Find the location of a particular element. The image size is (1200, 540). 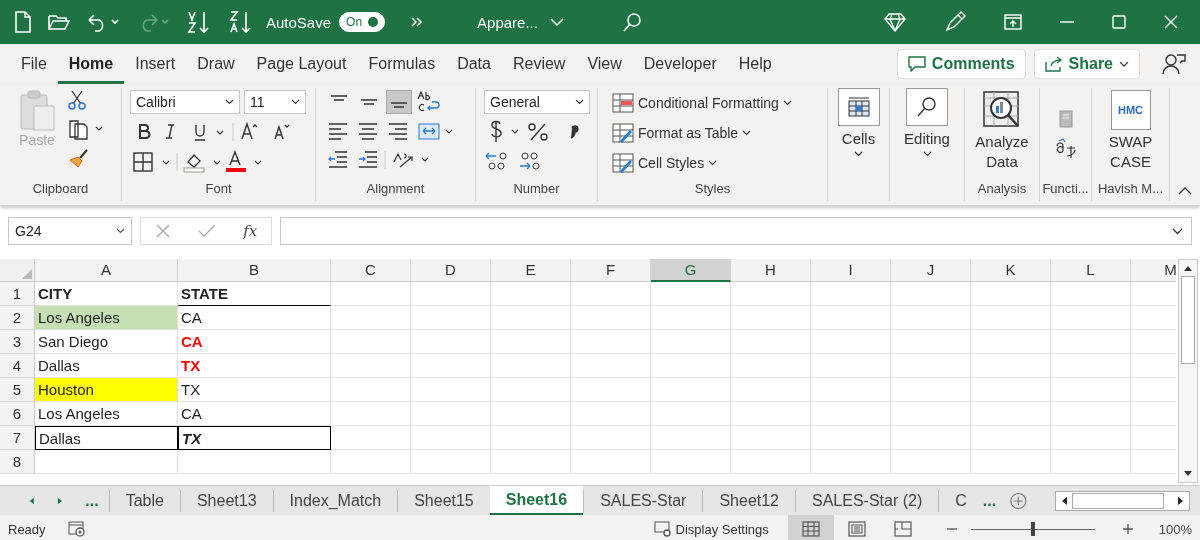

ribbon-tab: Formulas is located at coordinates (402, 64).